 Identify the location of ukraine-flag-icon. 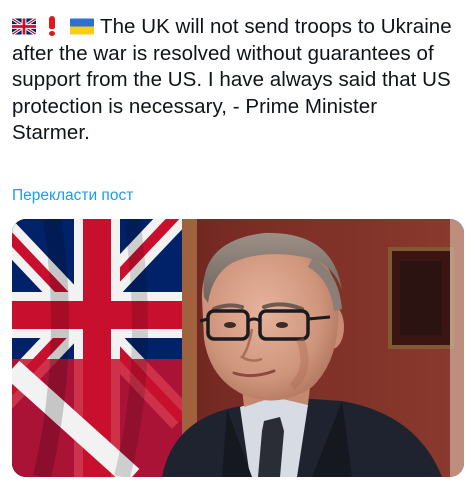
(82, 26).